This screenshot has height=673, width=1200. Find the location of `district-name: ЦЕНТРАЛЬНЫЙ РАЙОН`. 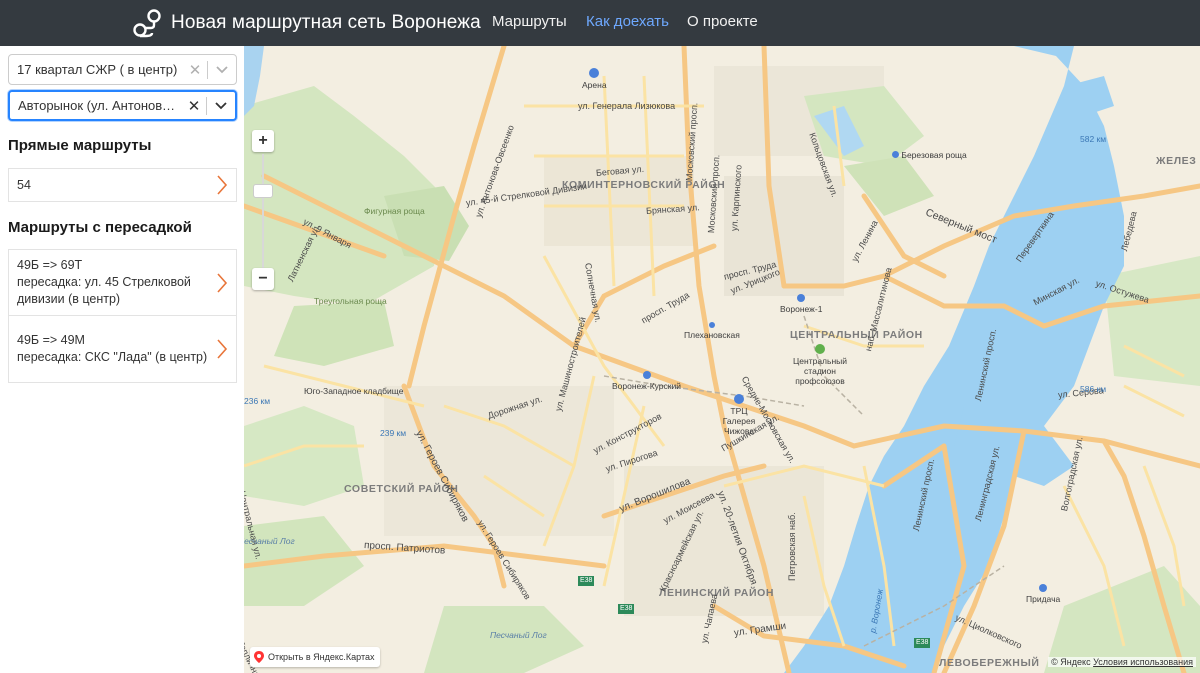

district-name: ЦЕНТРАЛЬНЫЙ РАЙОН is located at coordinates (856, 335).